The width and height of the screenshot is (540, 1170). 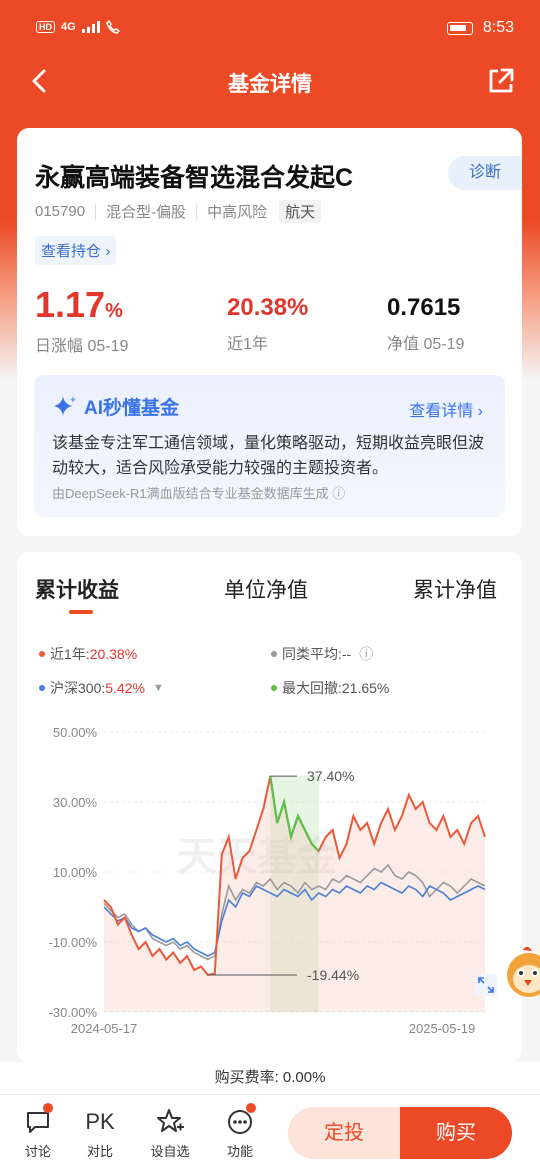 What do you see at coordinates (270, 1078) in the screenshot?
I see `fee-bar: 购买费率: 0.00%` at bounding box center [270, 1078].